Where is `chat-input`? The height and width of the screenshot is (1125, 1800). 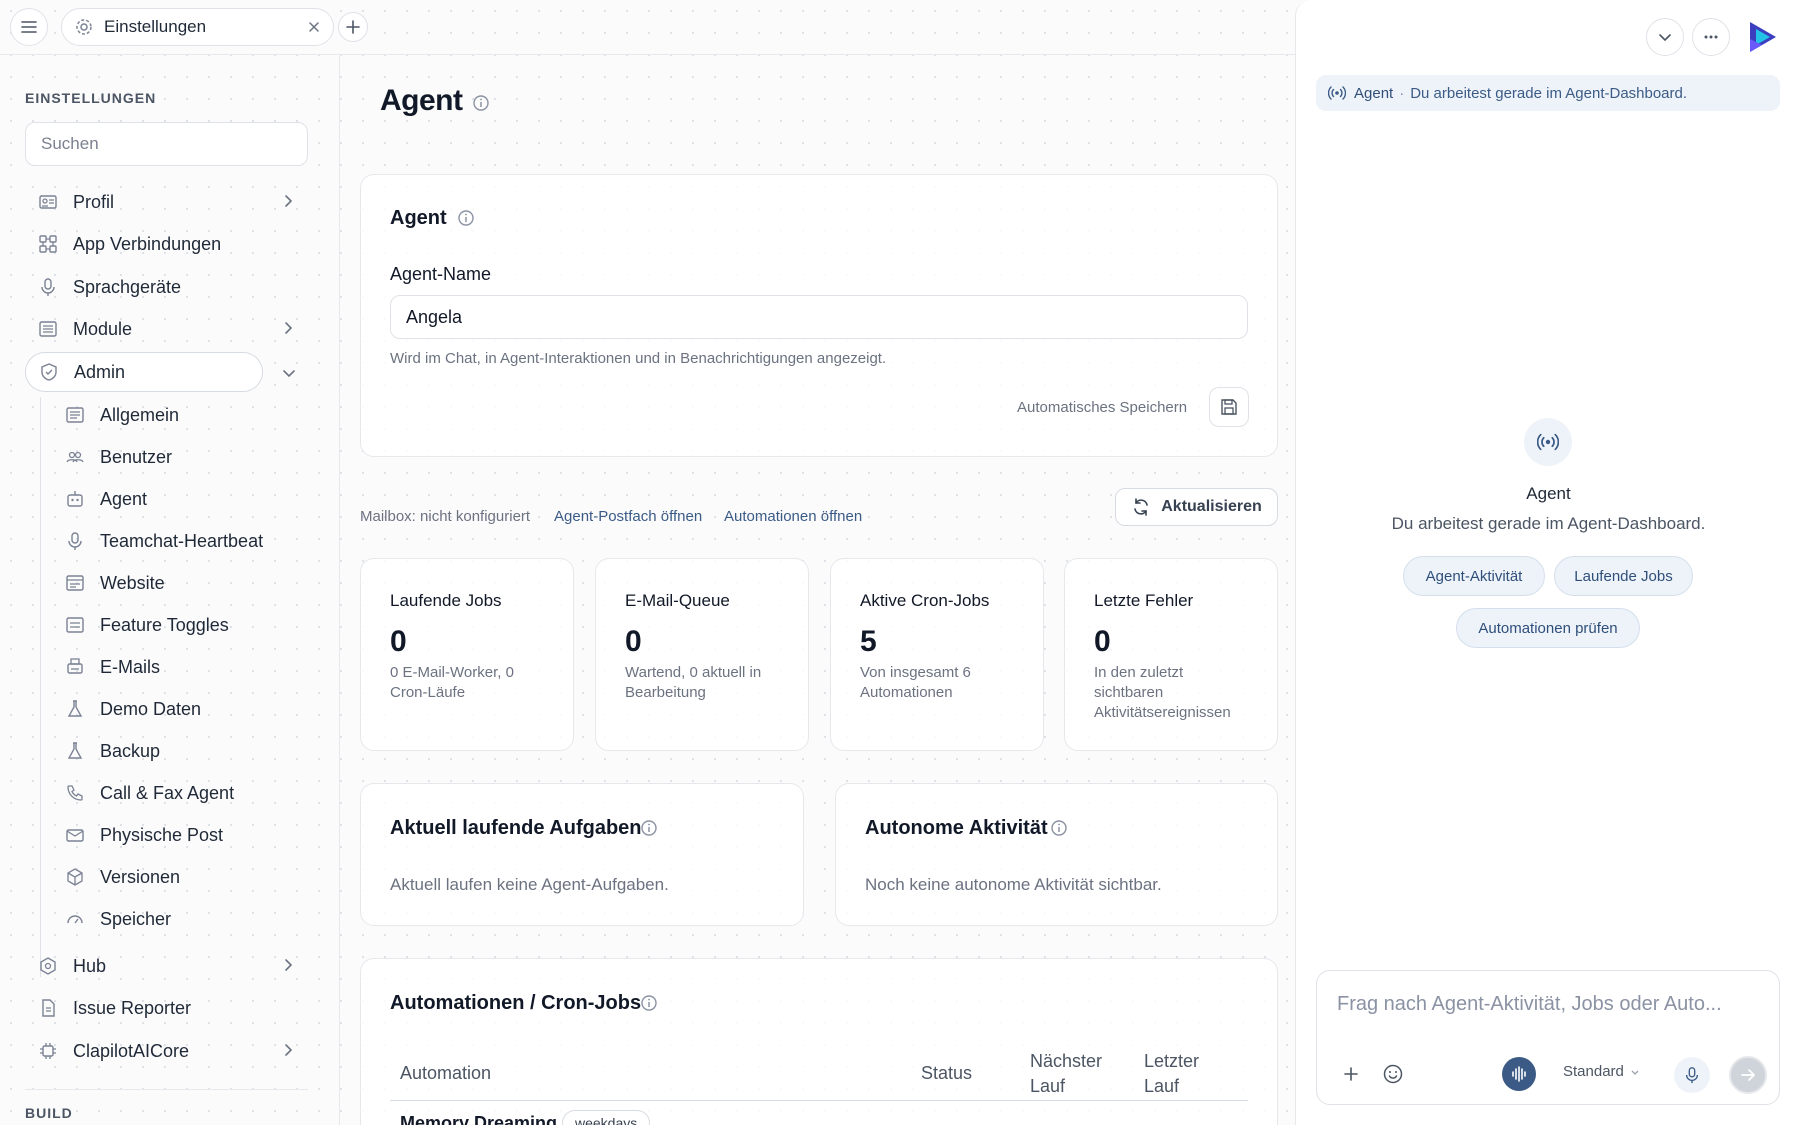 chat-input is located at coordinates (1547, 1004).